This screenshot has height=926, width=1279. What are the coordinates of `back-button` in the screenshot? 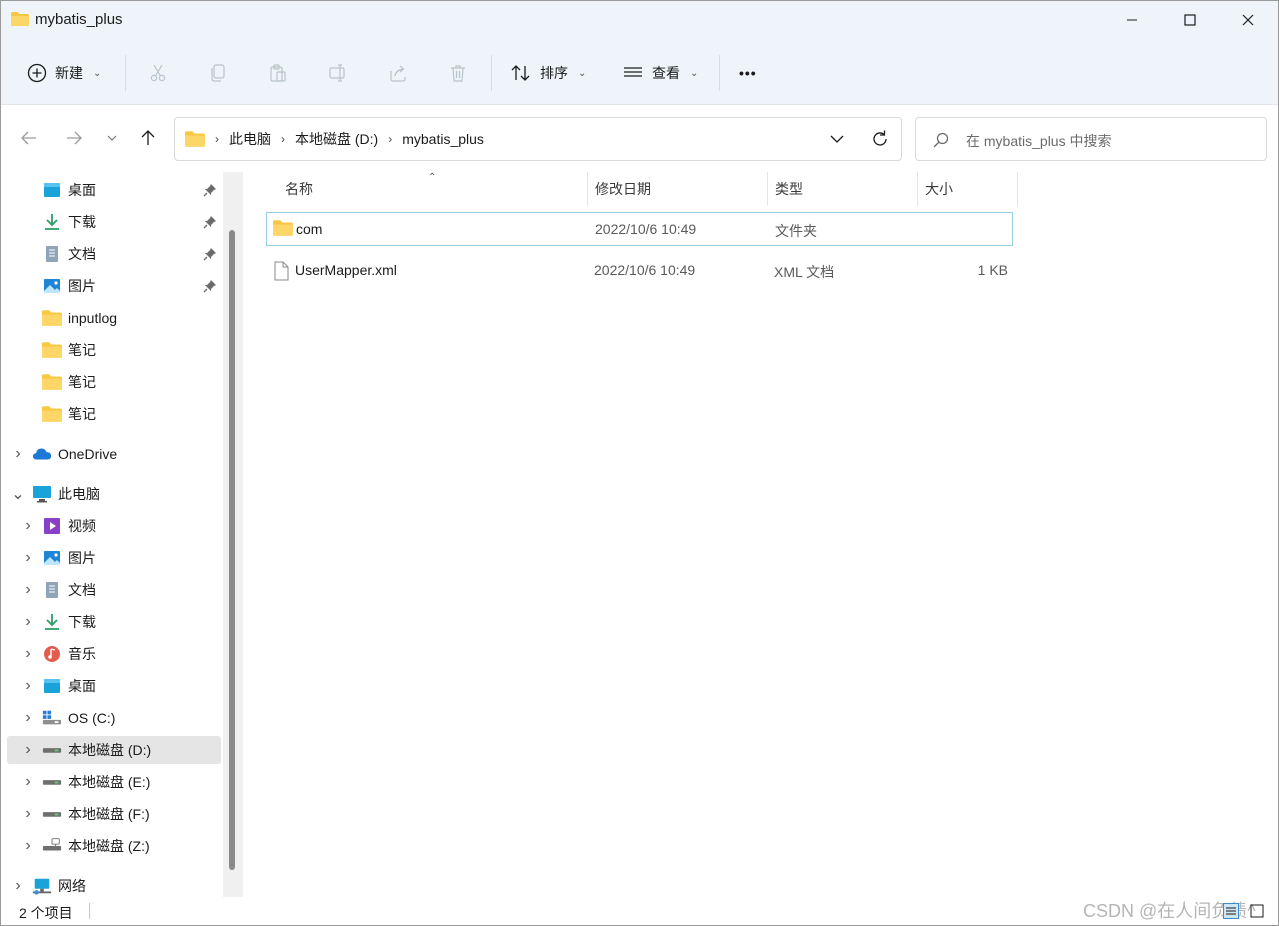 It's located at (29, 138).